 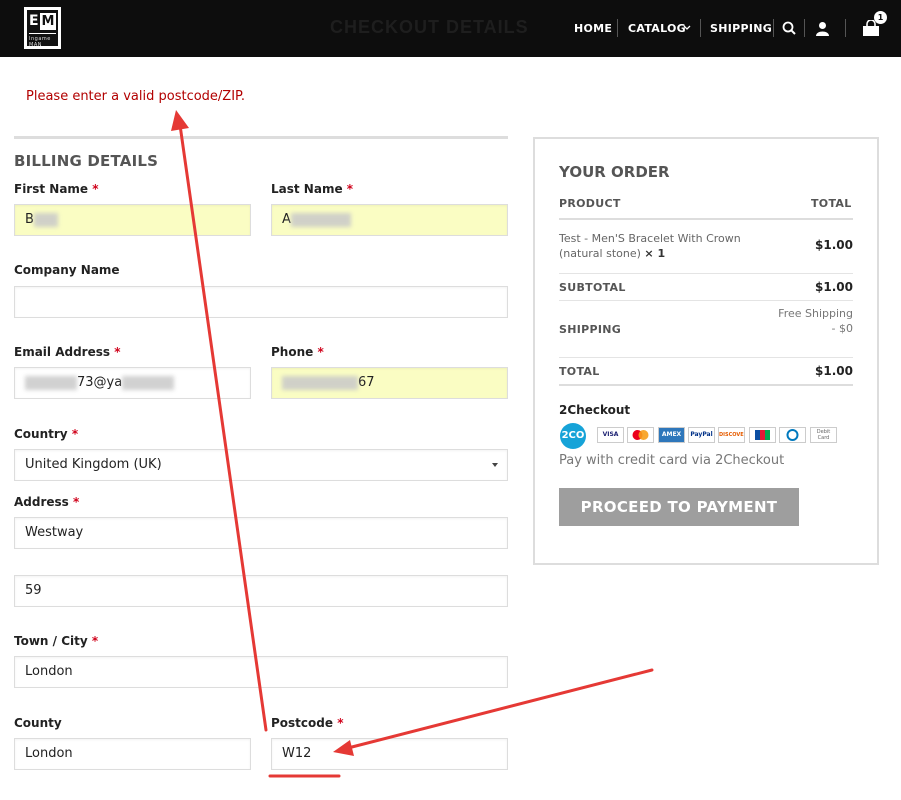 I want to click on last-name-field: A, so click(x=389, y=220).